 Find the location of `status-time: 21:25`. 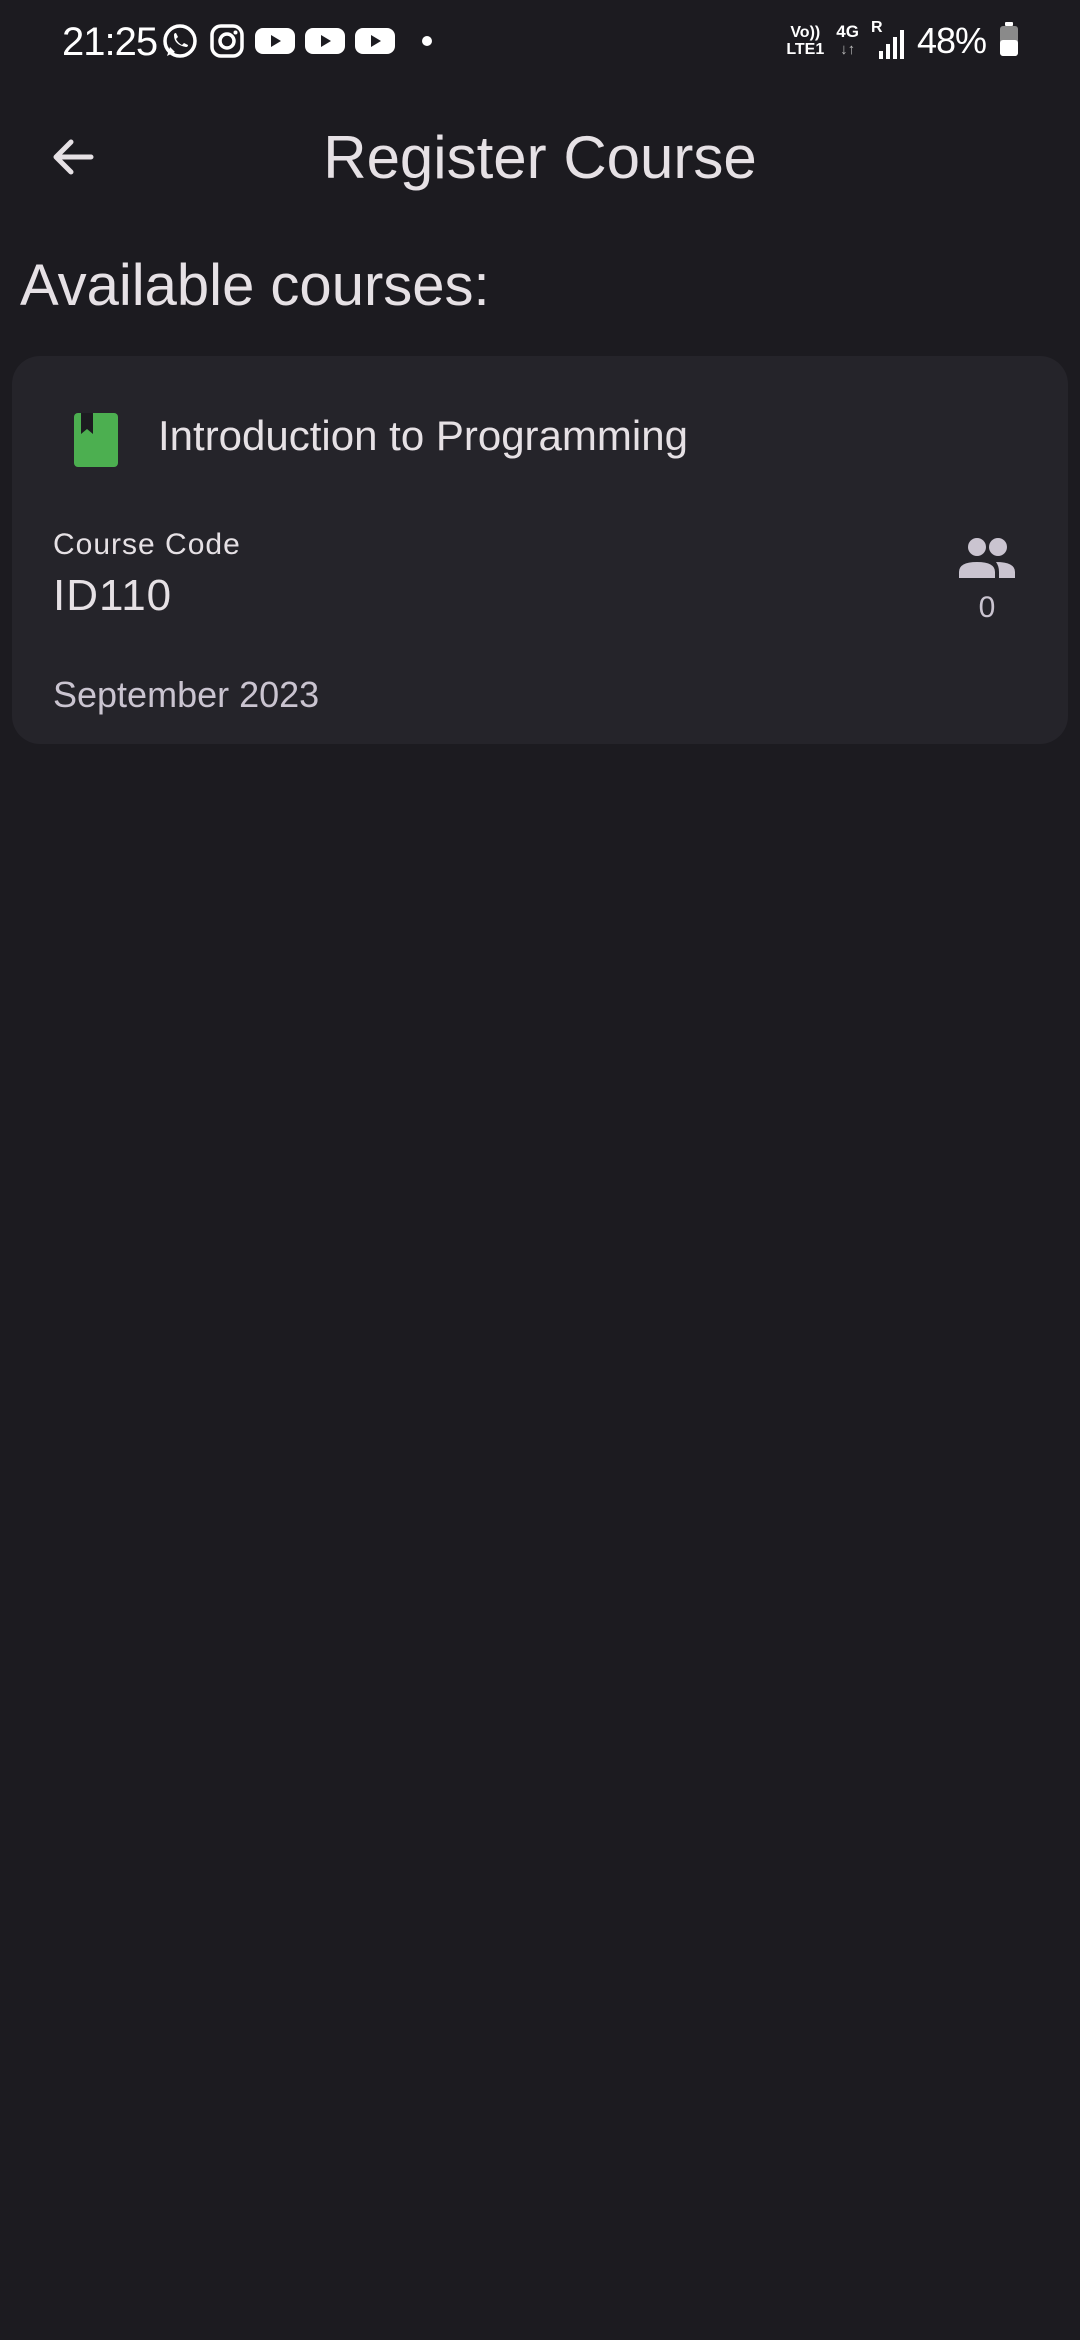

status-time: 21:25 is located at coordinates (110, 42).